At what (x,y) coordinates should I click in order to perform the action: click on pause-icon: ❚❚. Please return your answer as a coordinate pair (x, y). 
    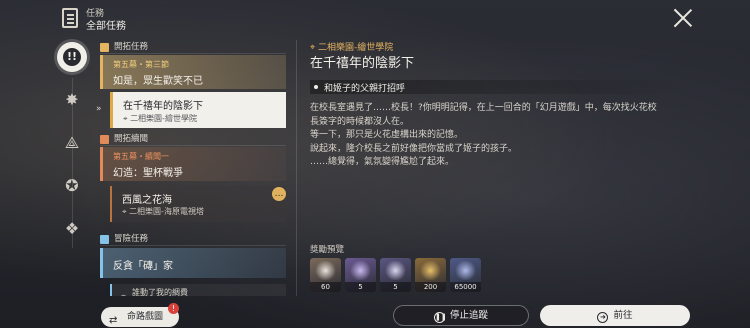
    Looking at the image, I should click on (440, 317).